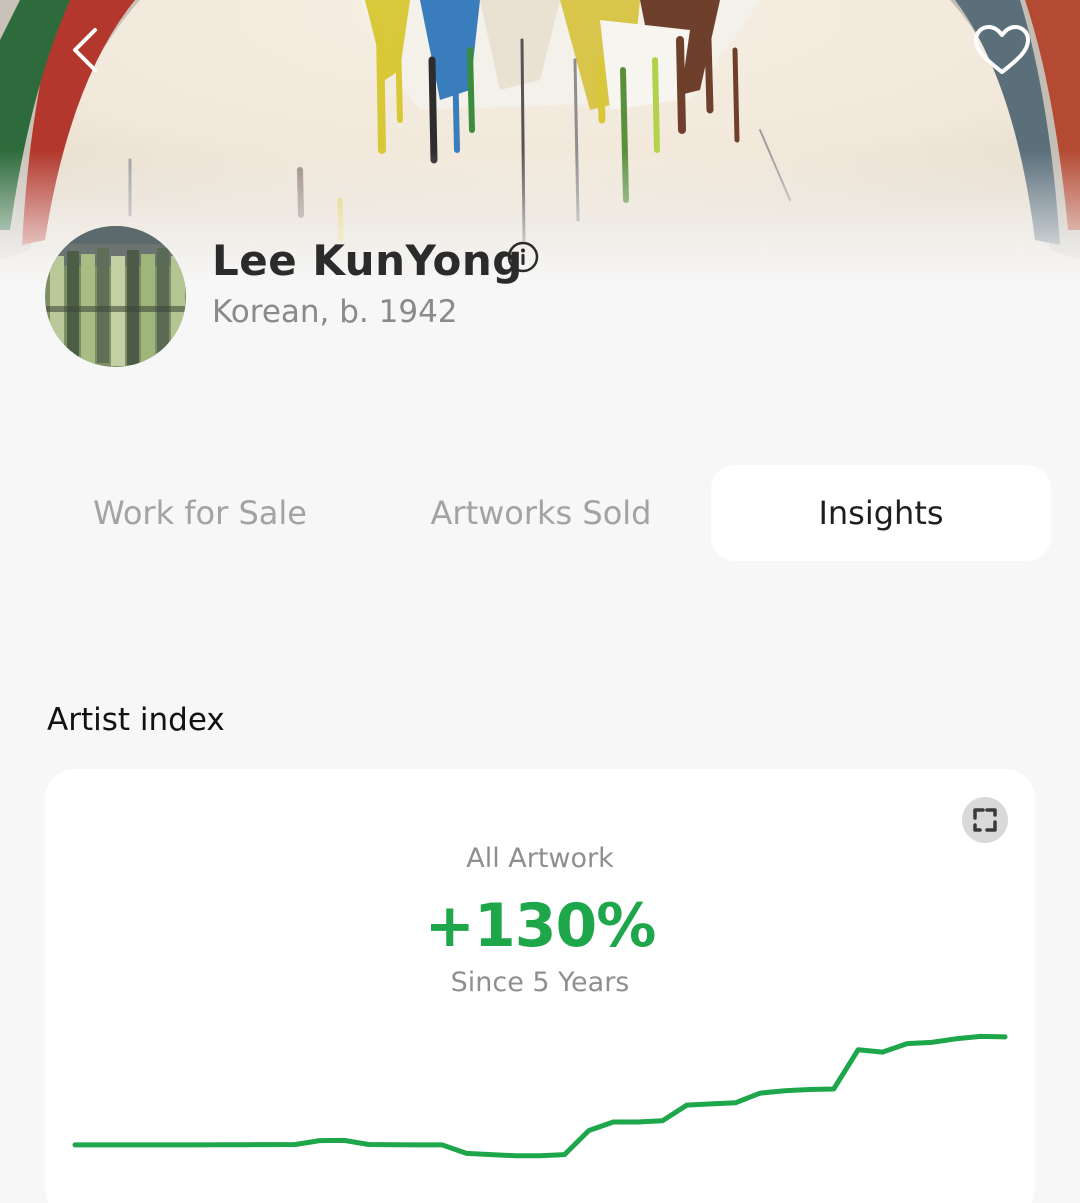  What do you see at coordinates (367, 260) in the screenshot?
I see `artist-name: Lee KunYong` at bounding box center [367, 260].